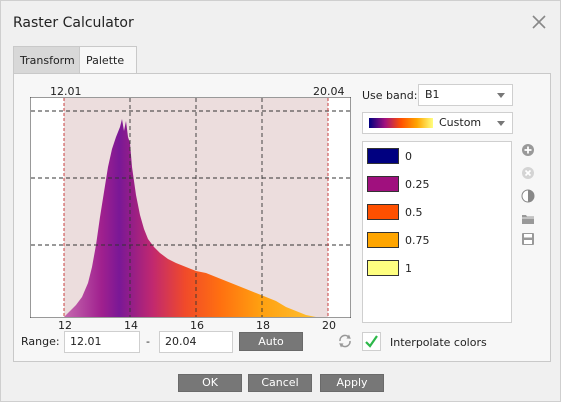  What do you see at coordinates (528, 219) in the screenshot?
I see `folder-open-icon` at bounding box center [528, 219].